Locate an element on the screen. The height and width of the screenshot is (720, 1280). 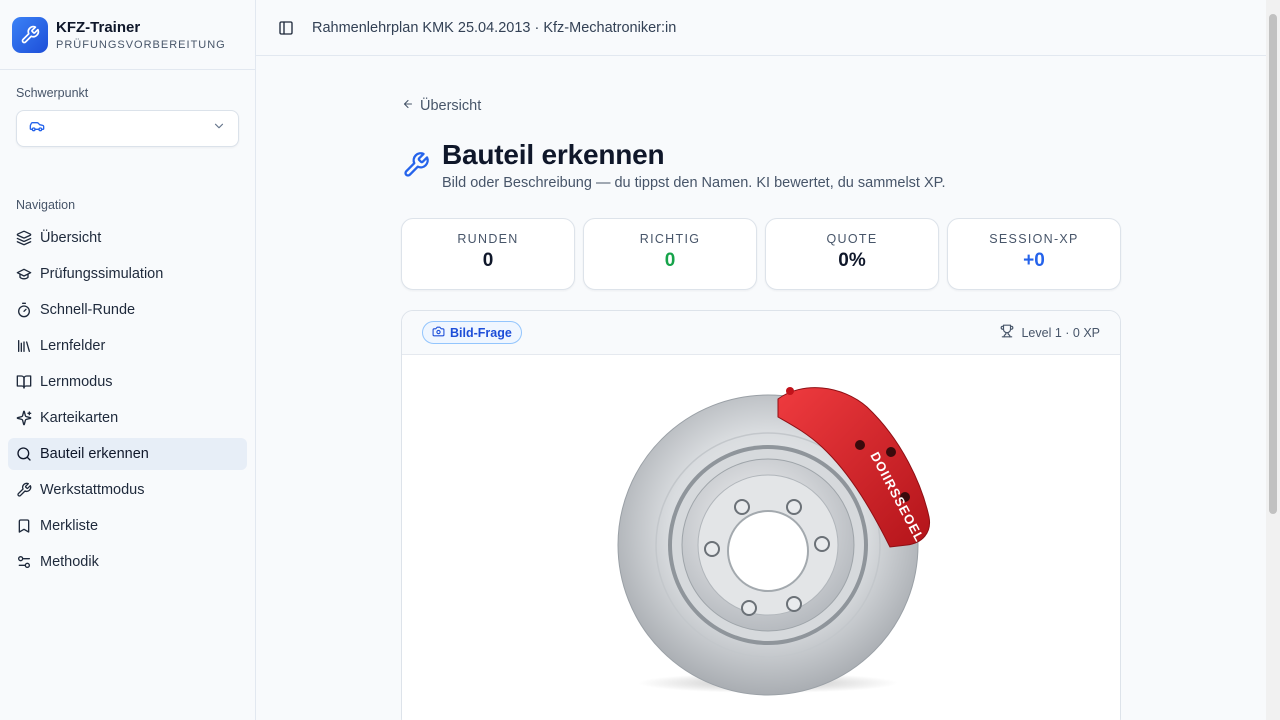
sidebar-item-bauteil-erkennen: Bauteil erkennen is located at coordinates (127, 454).